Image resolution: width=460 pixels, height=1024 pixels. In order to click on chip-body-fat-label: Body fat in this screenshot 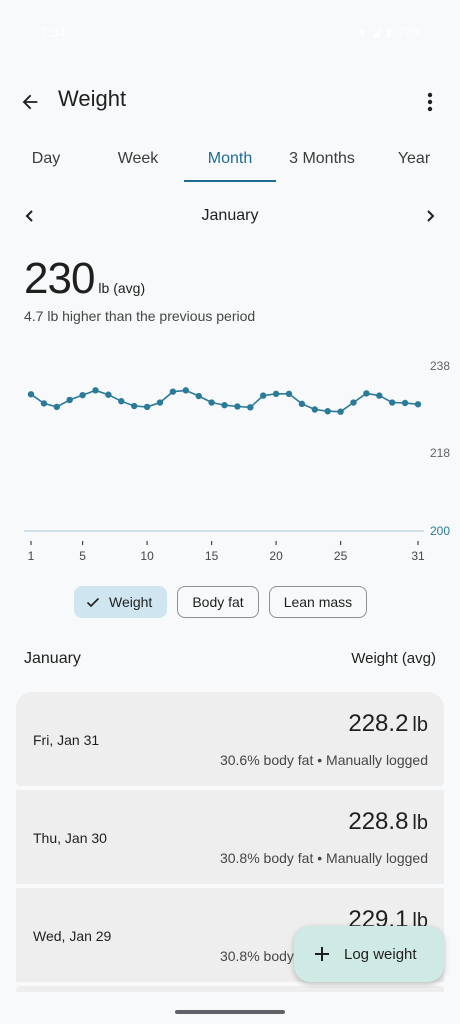, I will do `click(218, 602)`.